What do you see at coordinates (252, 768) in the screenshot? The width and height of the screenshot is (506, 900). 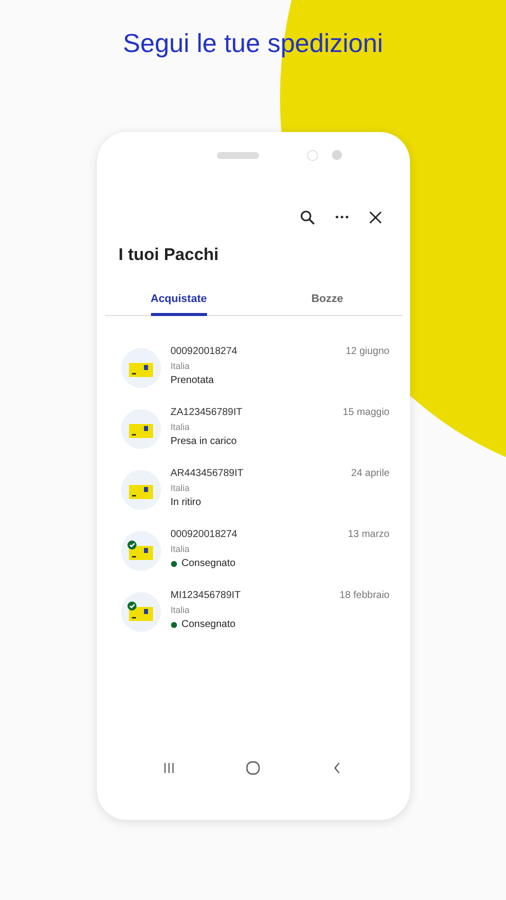 I see `home-icon` at bounding box center [252, 768].